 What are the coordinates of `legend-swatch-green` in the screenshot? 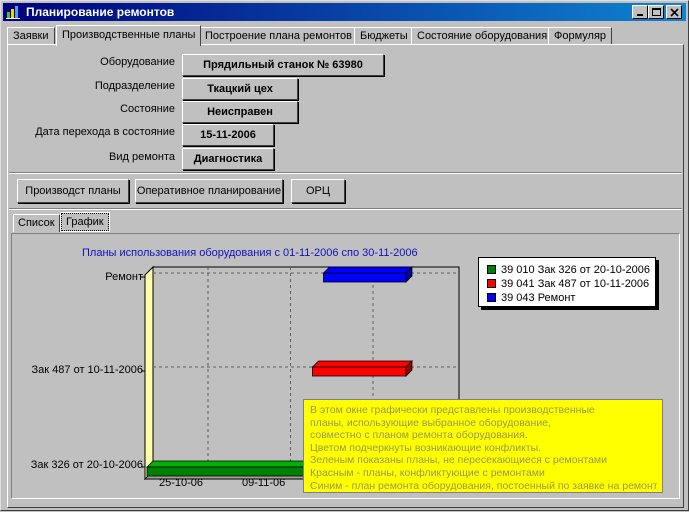 It's located at (491, 269).